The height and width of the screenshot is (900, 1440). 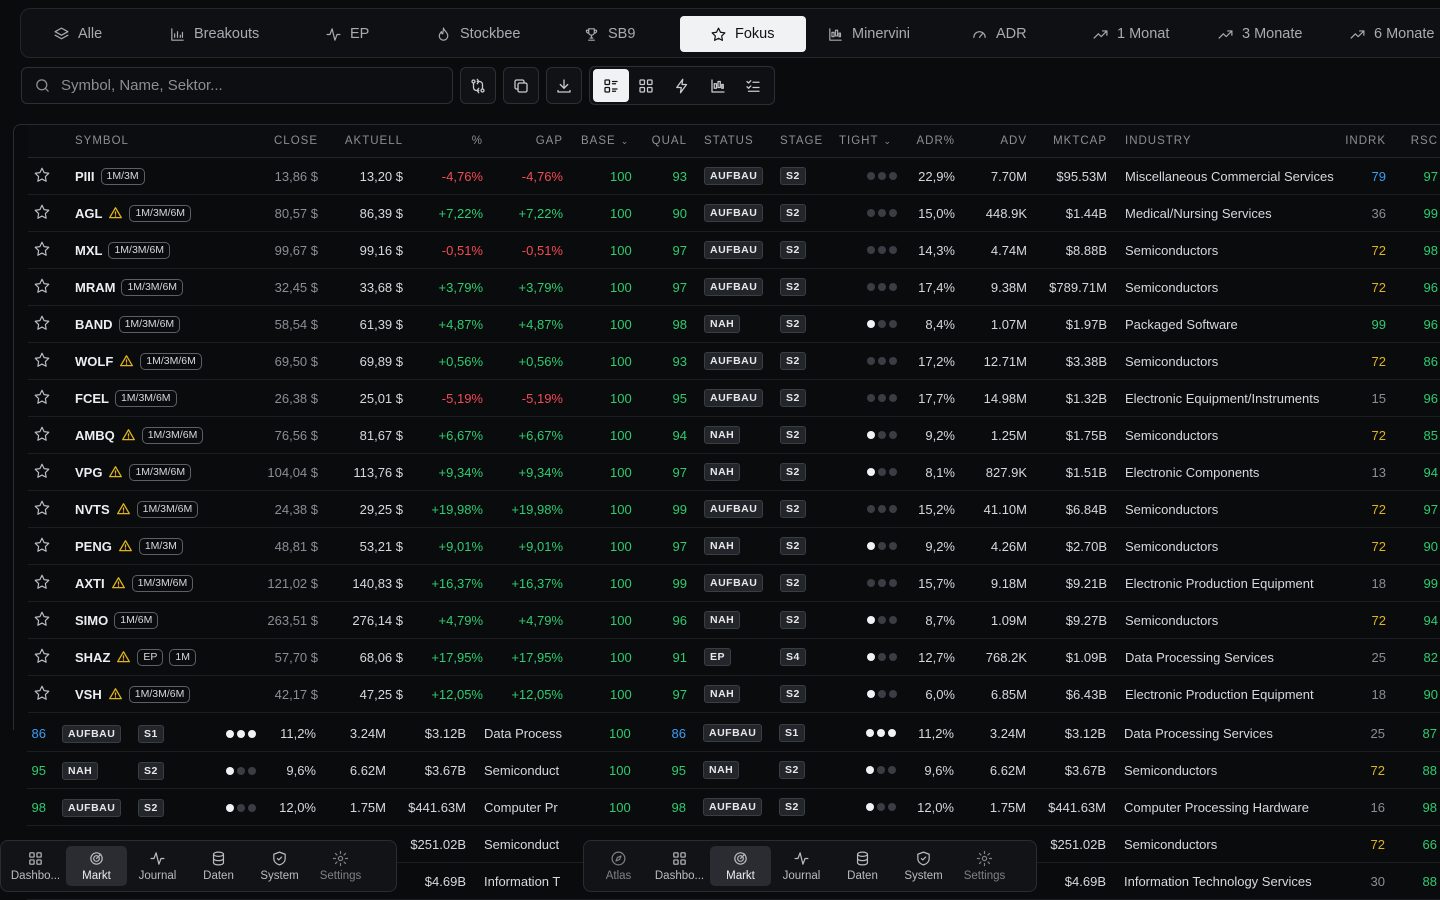 I want to click on gap-value: +12,05%, so click(x=537, y=694).